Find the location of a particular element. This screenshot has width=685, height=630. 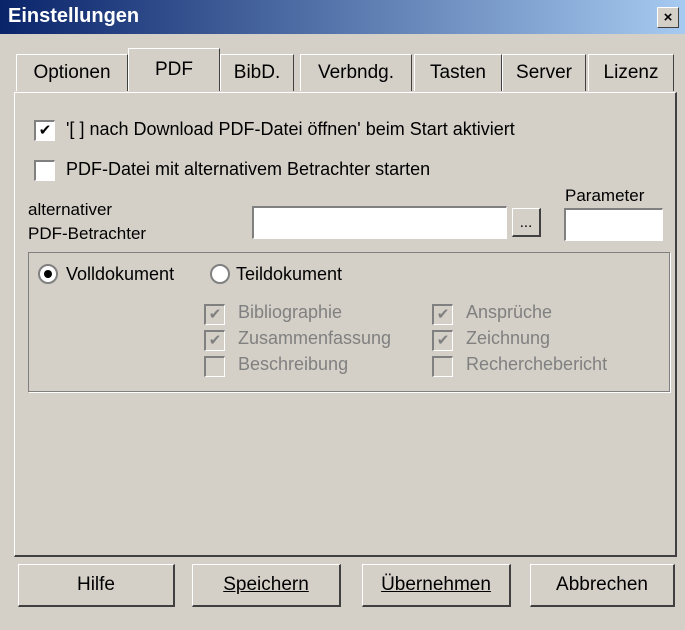

tab-lizenz: Lizenz is located at coordinates (631, 72).